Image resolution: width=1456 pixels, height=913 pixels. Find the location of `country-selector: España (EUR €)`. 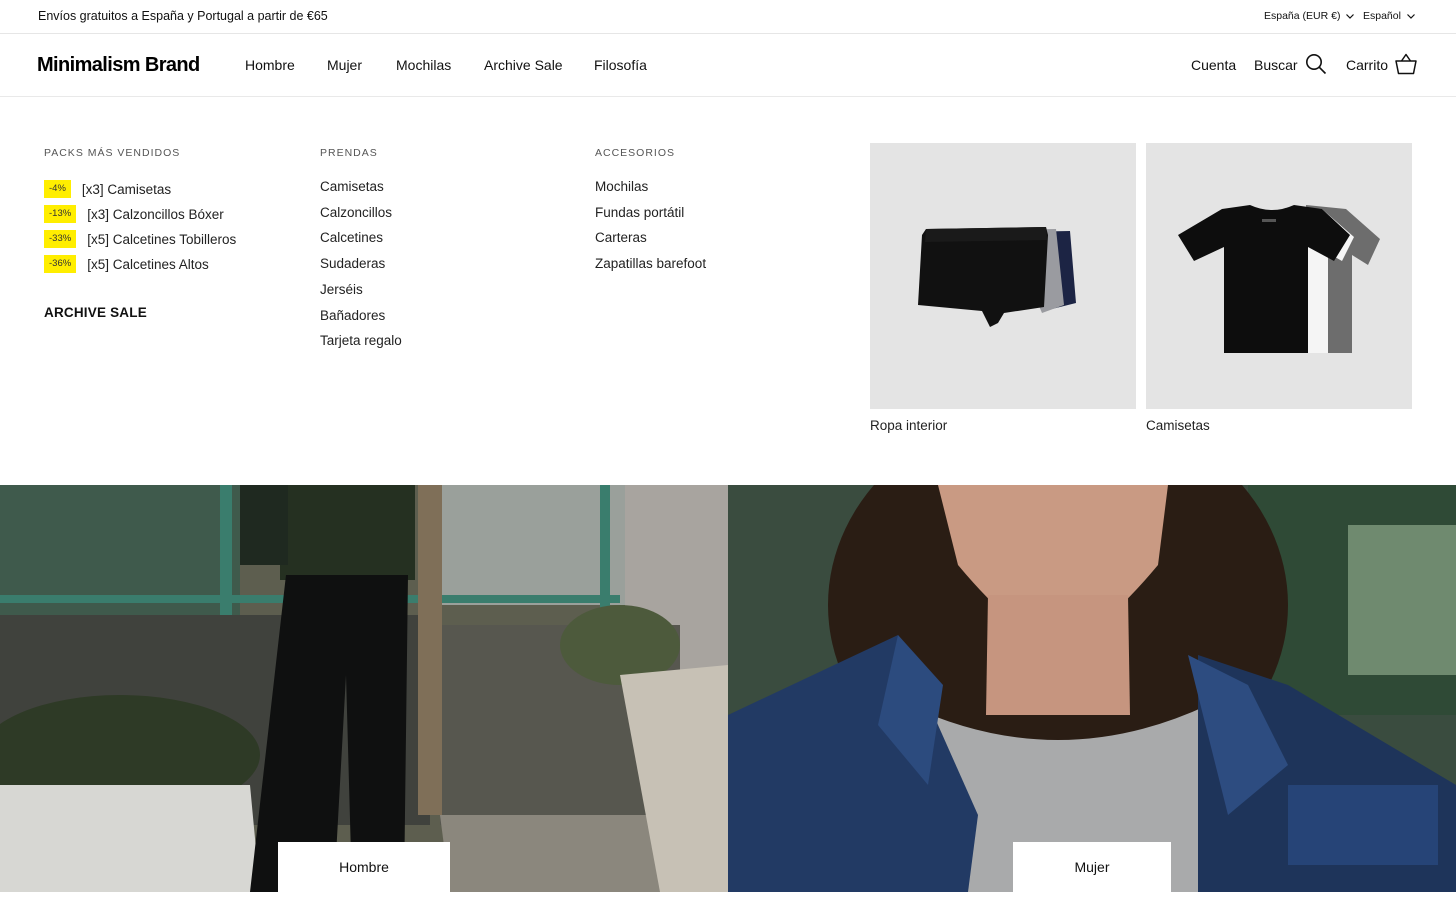

country-selector: España (EUR €) is located at coordinates (1309, 16).